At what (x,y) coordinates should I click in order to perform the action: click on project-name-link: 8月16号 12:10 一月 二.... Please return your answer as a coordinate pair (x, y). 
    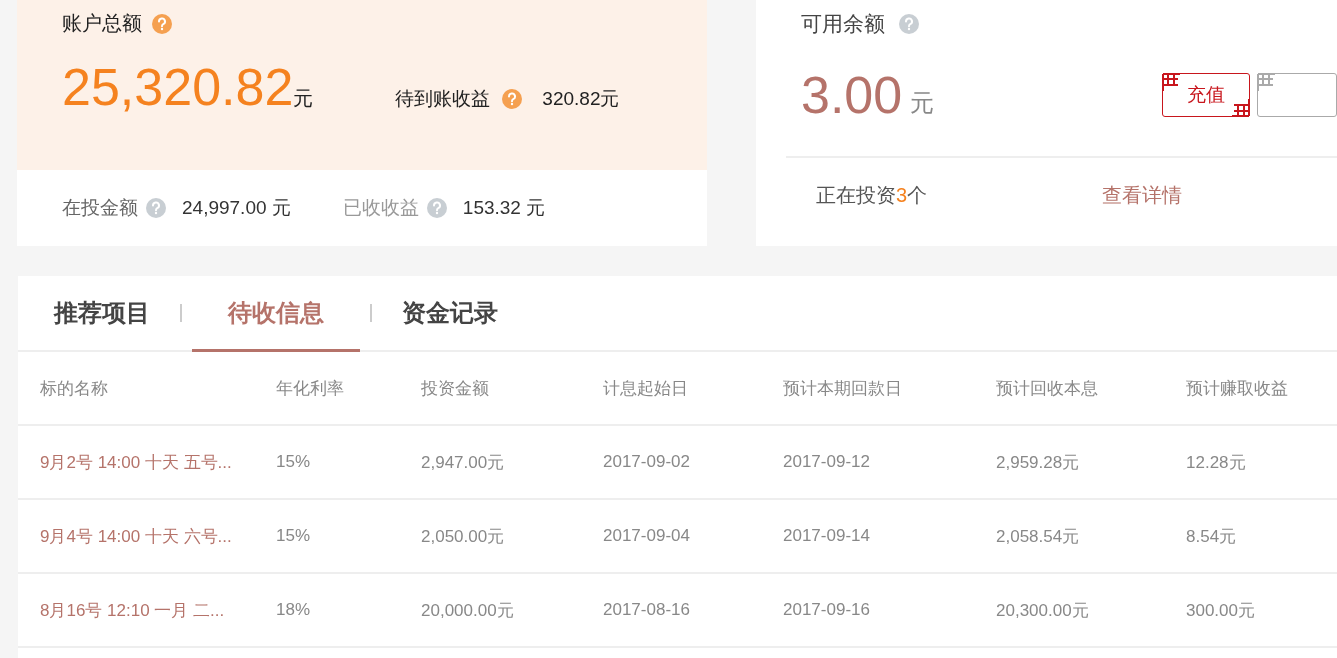
    Looking at the image, I should click on (158, 610).